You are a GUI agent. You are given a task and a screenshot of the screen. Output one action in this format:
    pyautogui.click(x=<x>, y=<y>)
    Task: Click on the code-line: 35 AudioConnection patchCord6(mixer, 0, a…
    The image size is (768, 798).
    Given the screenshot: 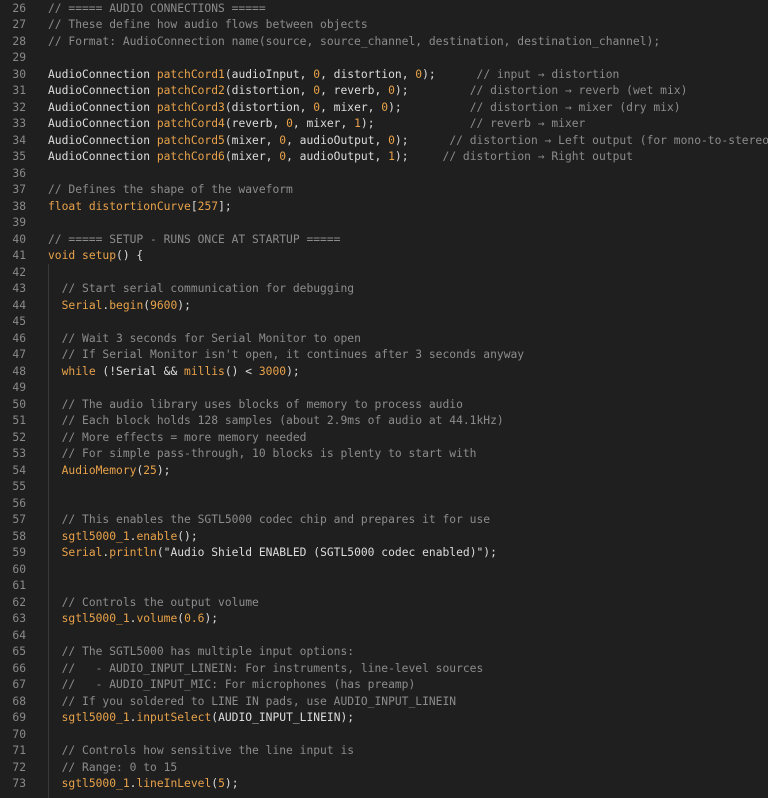 What is the action you would take?
    pyautogui.click(x=384, y=157)
    